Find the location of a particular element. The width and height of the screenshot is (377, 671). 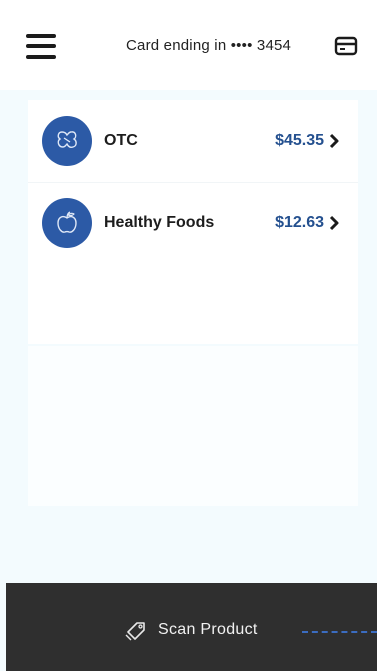

tag-icon is located at coordinates (136, 631).